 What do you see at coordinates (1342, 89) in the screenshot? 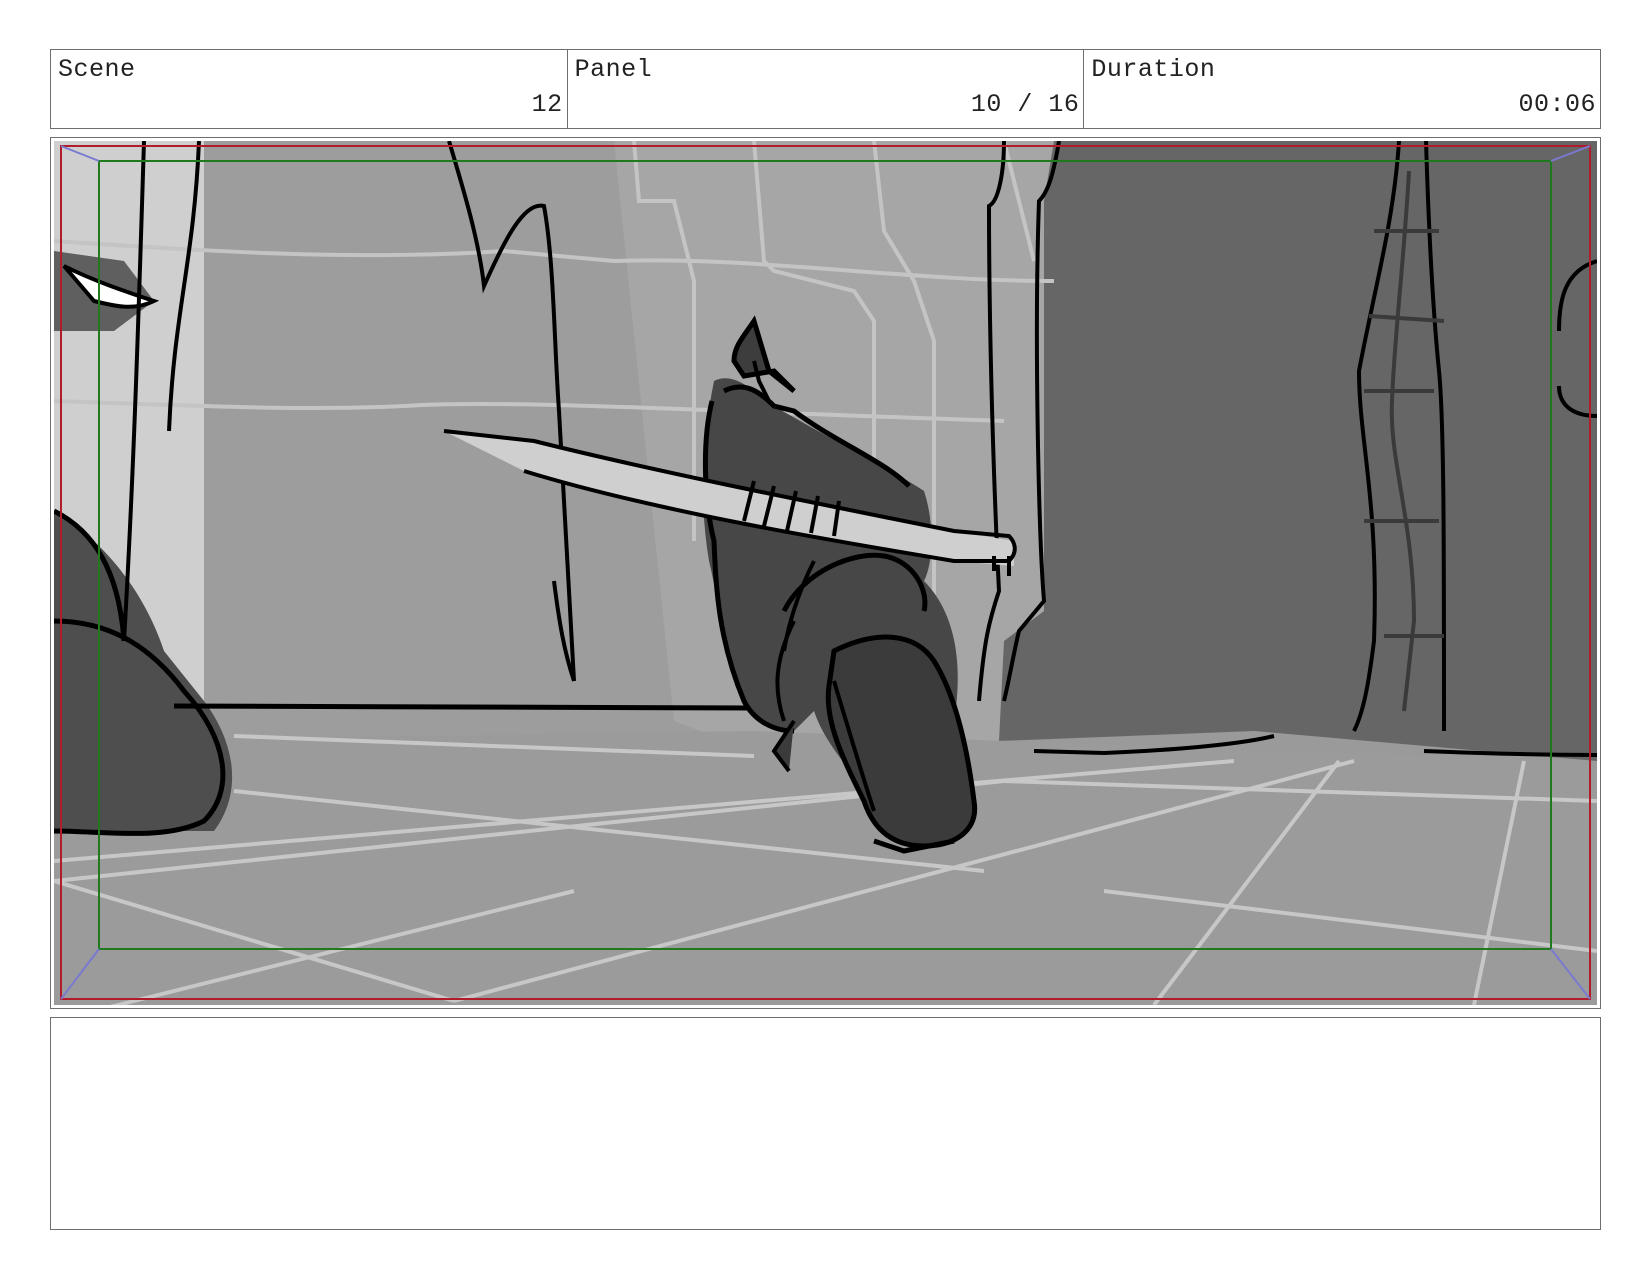
I see `duration-cell: Duration 00:06` at bounding box center [1342, 89].